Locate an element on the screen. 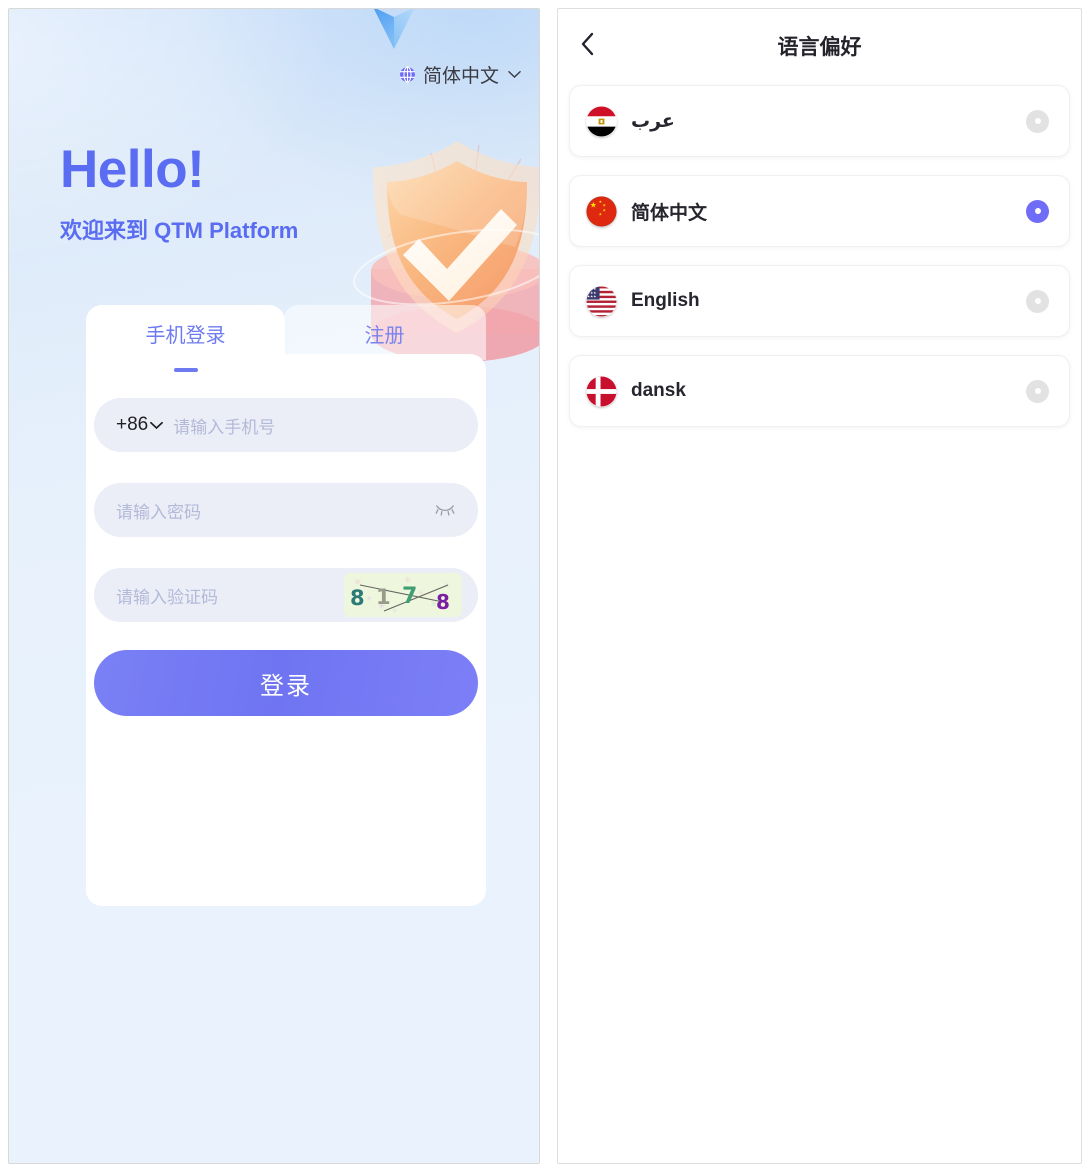 The image size is (1090, 1172). globe-icon is located at coordinates (407, 74).